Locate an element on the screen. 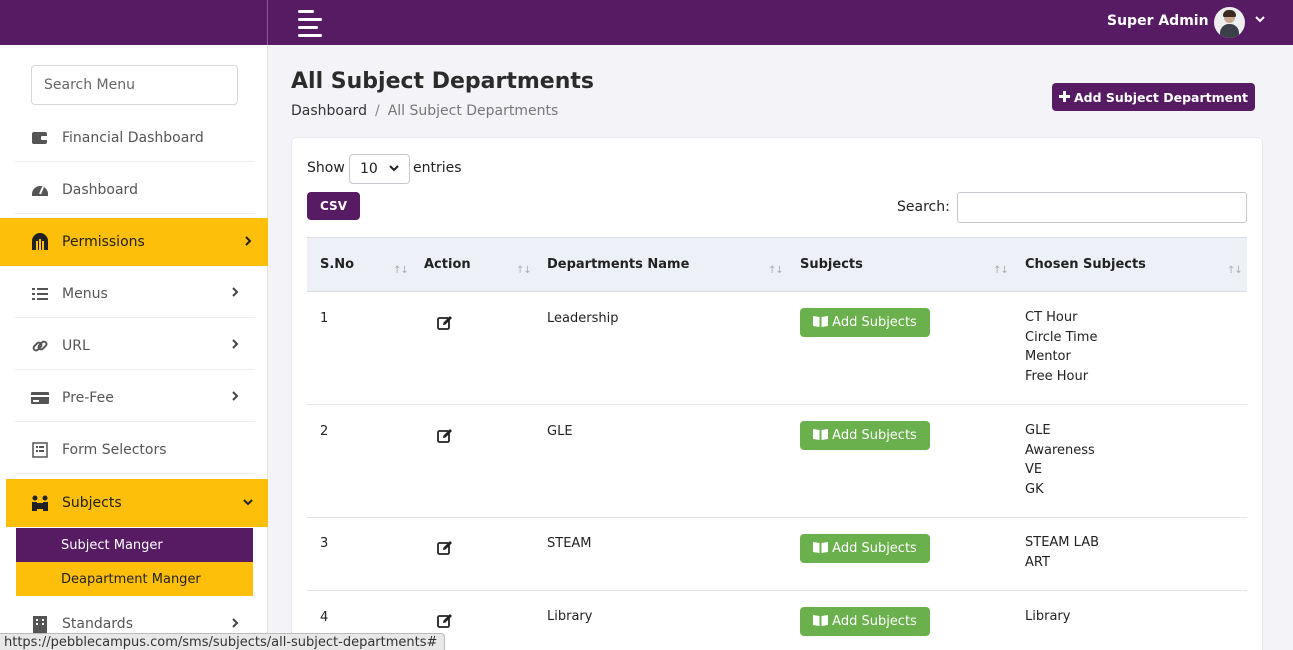  sidebar-item-form-selectors: Form Selectors is located at coordinates (135, 450).